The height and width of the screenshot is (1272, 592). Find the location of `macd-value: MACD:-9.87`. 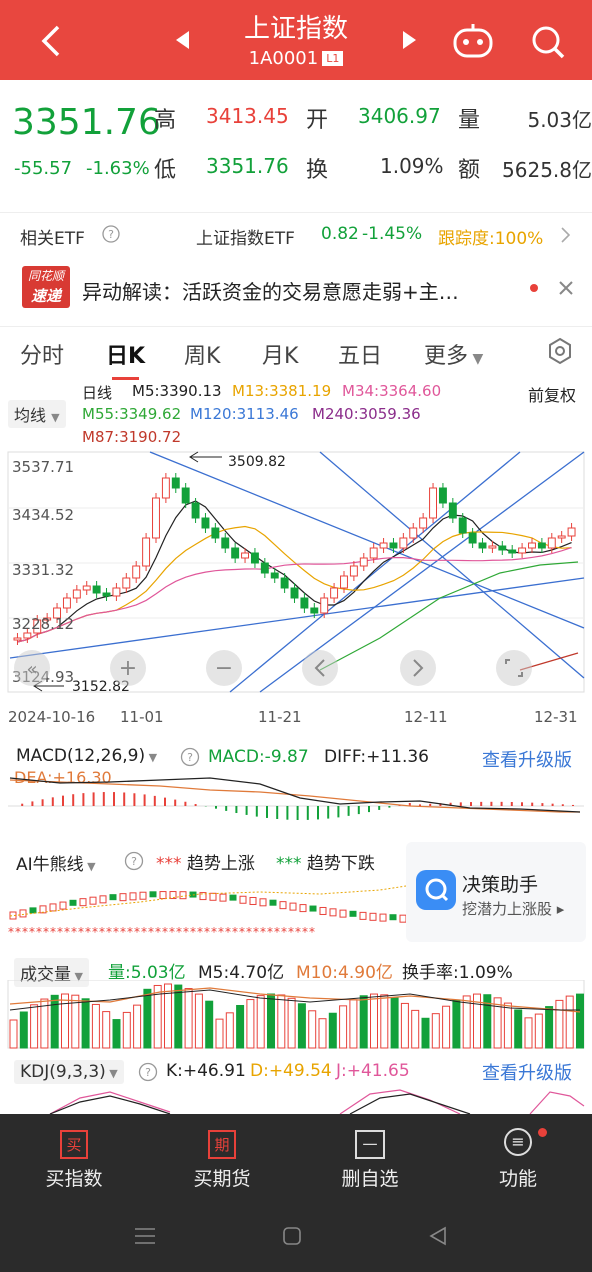

macd-value: MACD:-9.87 is located at coordinates (258, 757).